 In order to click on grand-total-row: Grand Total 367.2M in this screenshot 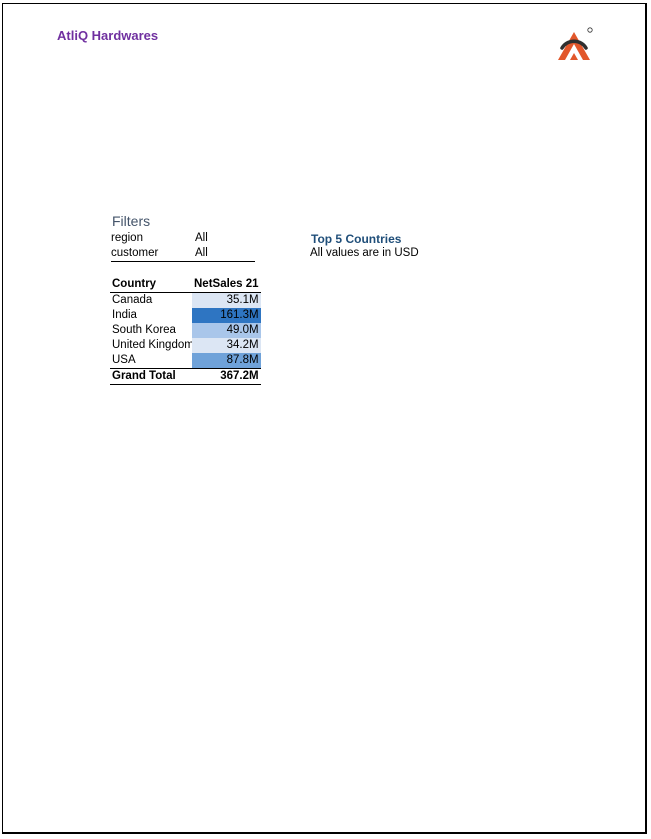, I will do `click(185, 376)`.